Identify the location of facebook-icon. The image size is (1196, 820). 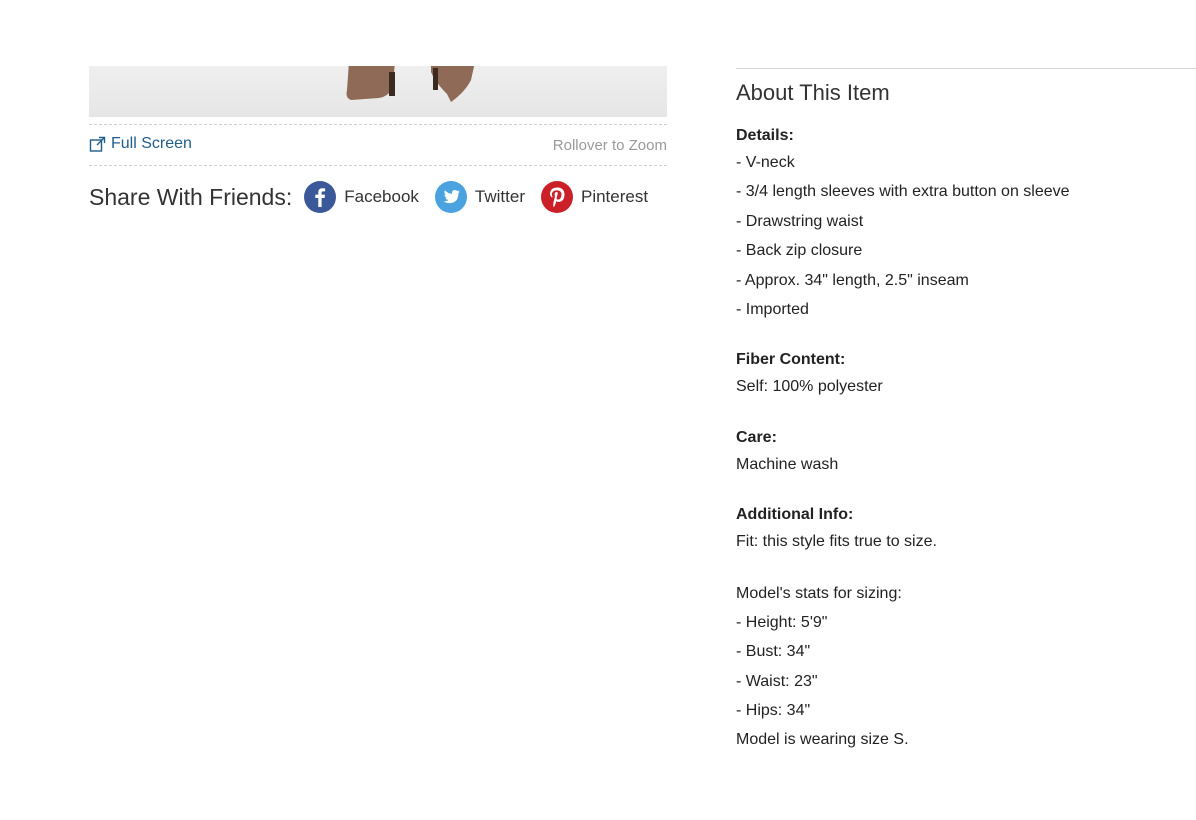
(320, 197).